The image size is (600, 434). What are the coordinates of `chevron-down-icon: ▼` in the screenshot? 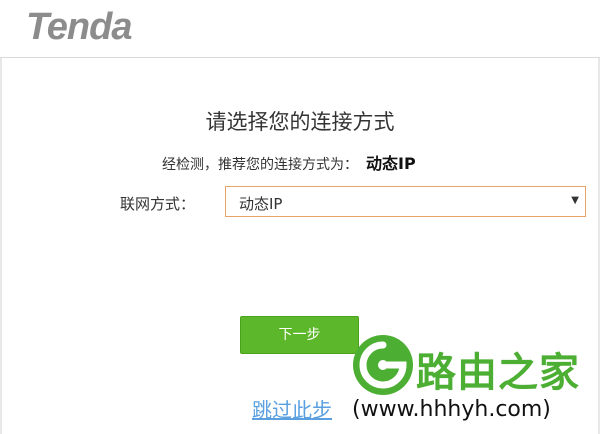 It's located at (575, 200).